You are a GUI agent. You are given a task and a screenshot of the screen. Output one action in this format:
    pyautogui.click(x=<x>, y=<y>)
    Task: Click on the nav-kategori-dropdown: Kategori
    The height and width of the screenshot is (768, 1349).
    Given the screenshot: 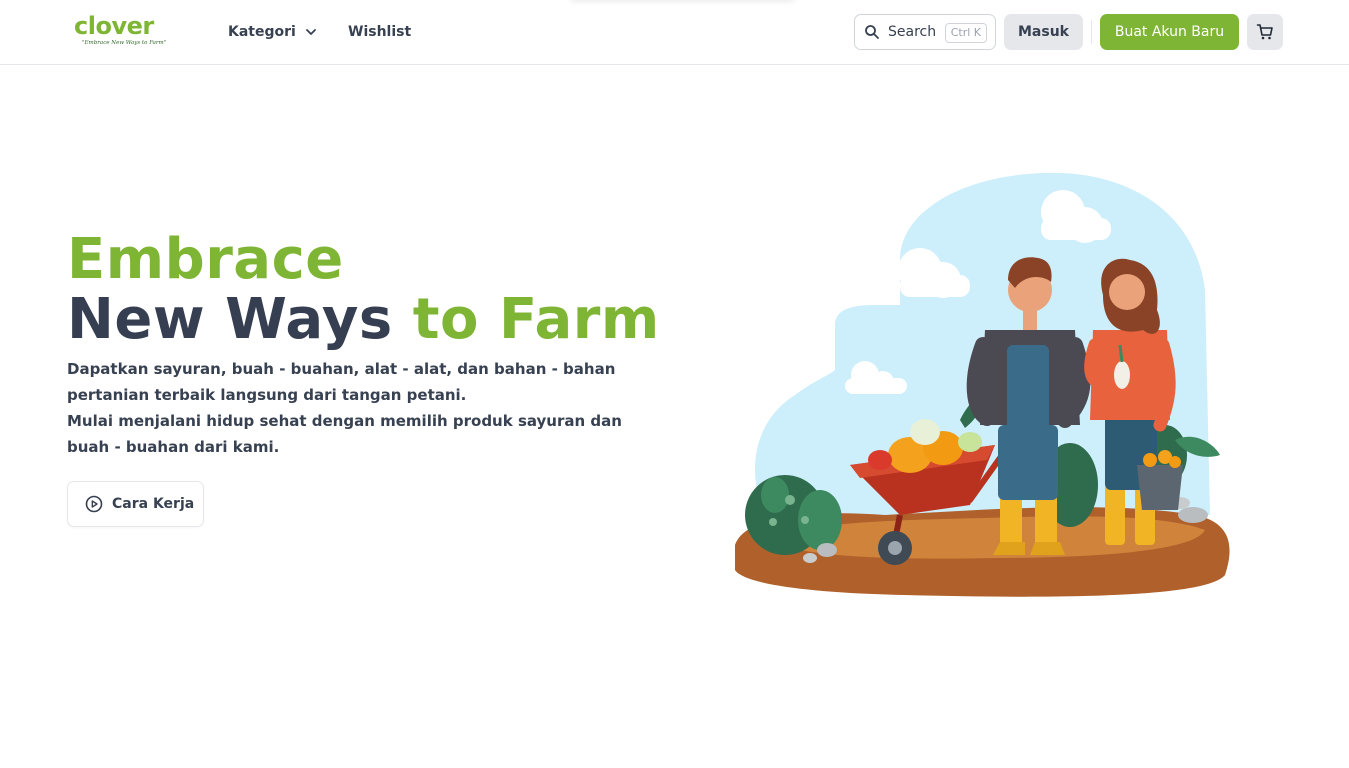 What is the action you would take?
    pyautogui.click(x=273, y=32)
    